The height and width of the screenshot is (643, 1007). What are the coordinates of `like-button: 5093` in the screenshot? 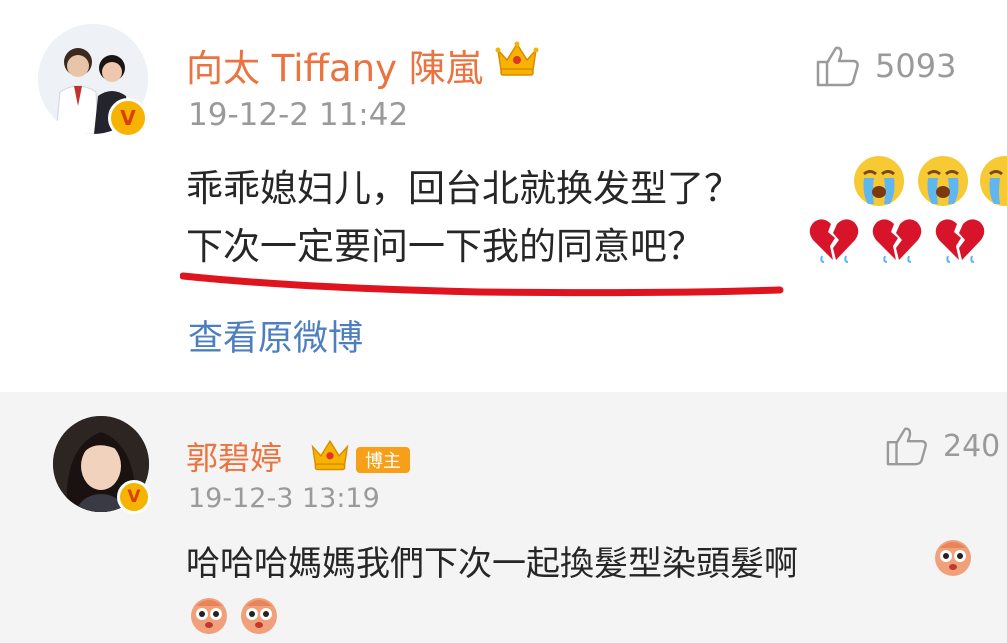 It's located at (885, 66).